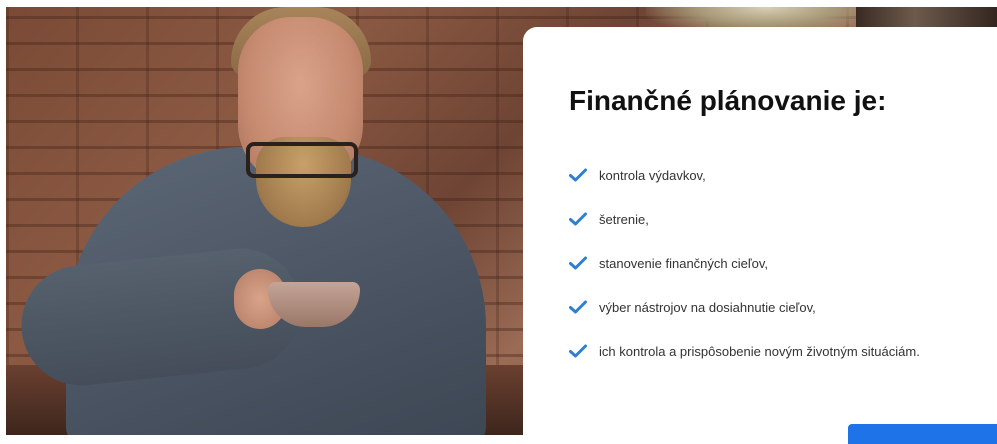  Describe the element at coordinates (624, 219) in the screenshot. I see `list-item-text: šetrenie,` at that location.